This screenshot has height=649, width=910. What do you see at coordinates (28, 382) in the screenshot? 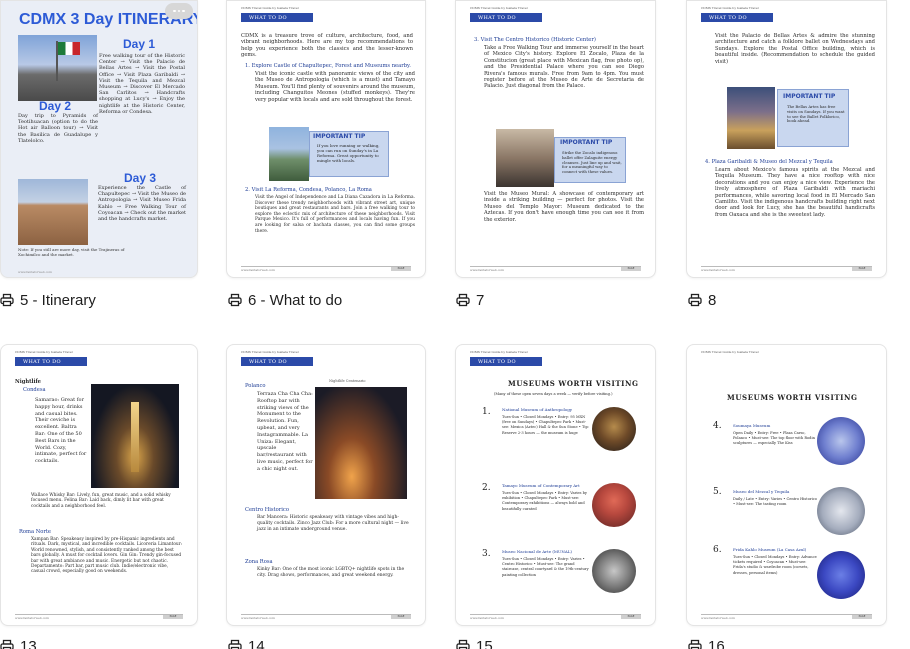
I see `nightlife-heading: Nightlife` at bounding box center [28, 382].